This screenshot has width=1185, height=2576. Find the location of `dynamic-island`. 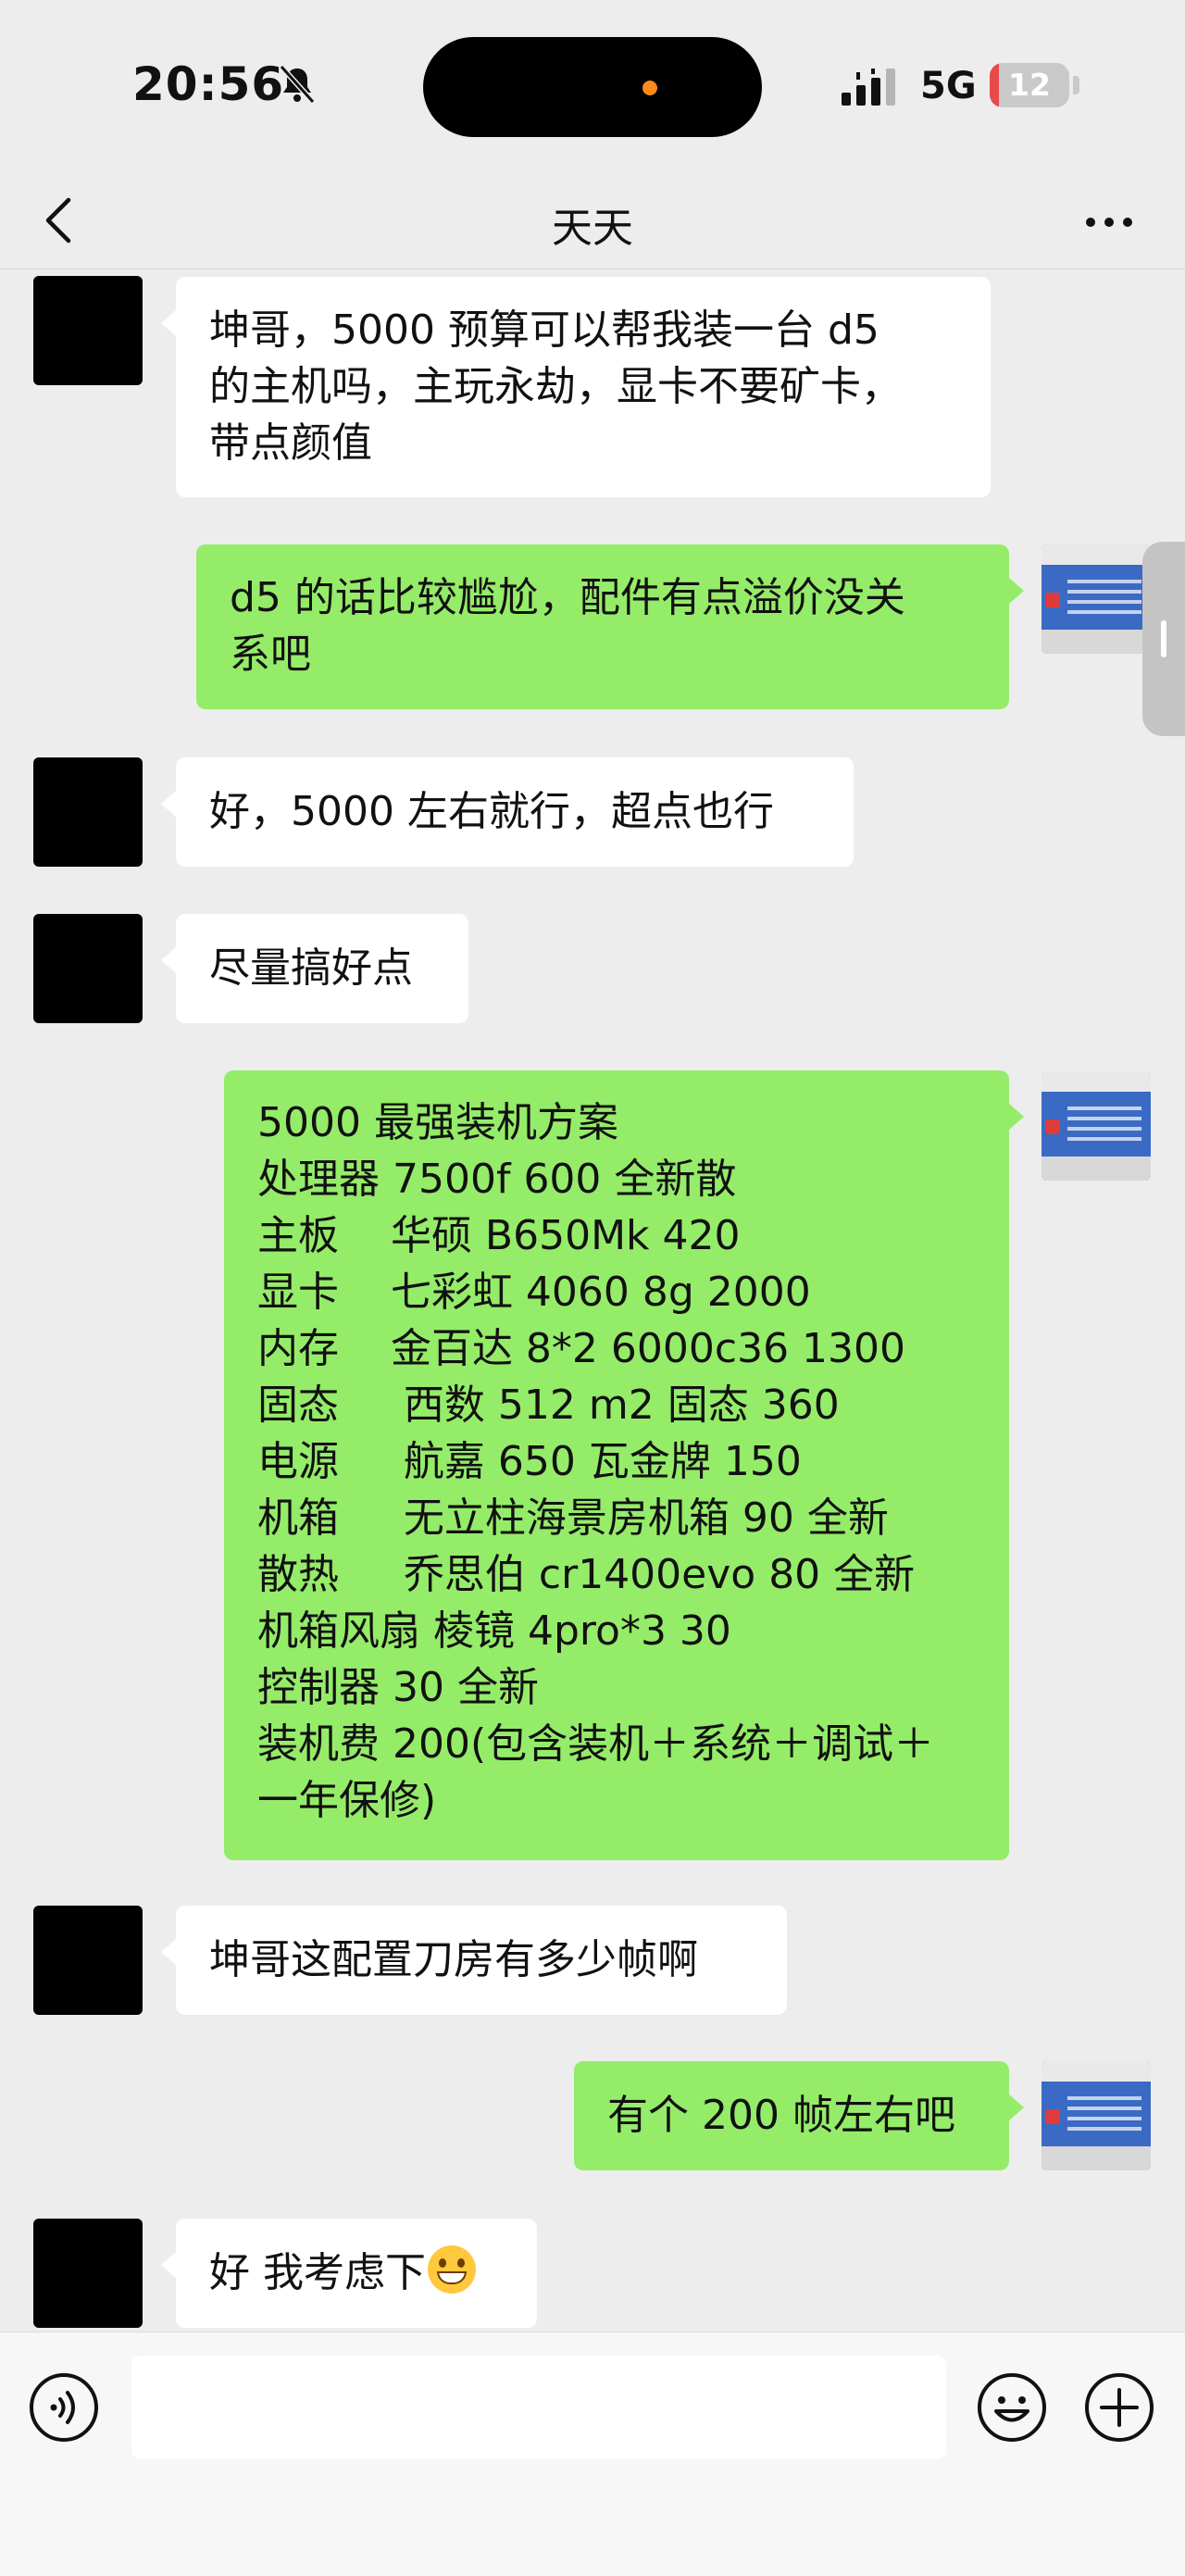

dynamic-island is located at coordinates (592, 87).